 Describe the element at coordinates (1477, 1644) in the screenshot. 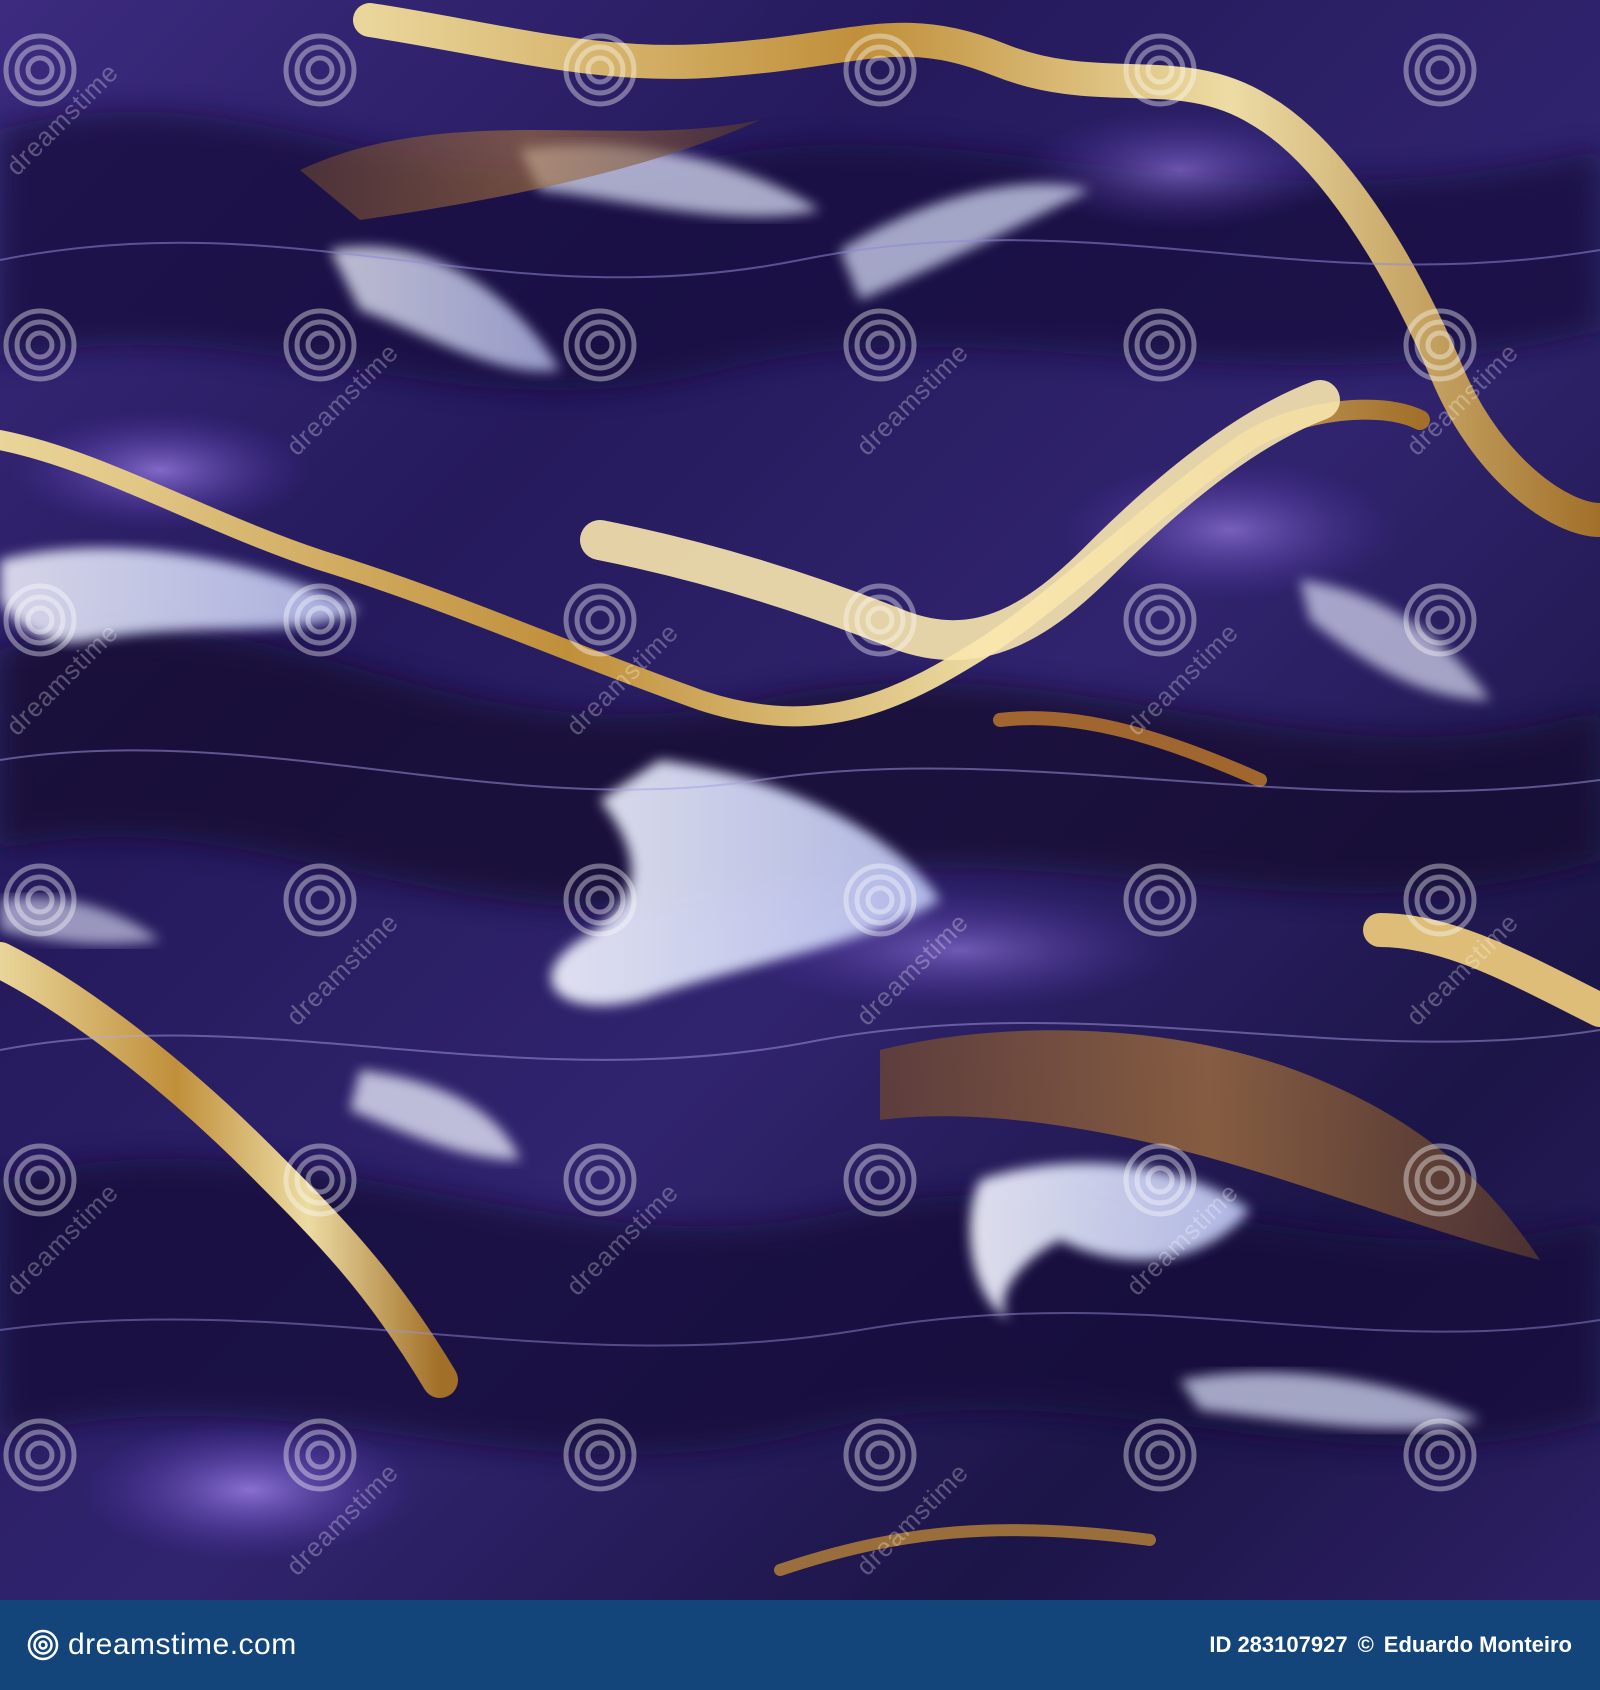

I see `author-name: Eduardo Monteiro` at that location.